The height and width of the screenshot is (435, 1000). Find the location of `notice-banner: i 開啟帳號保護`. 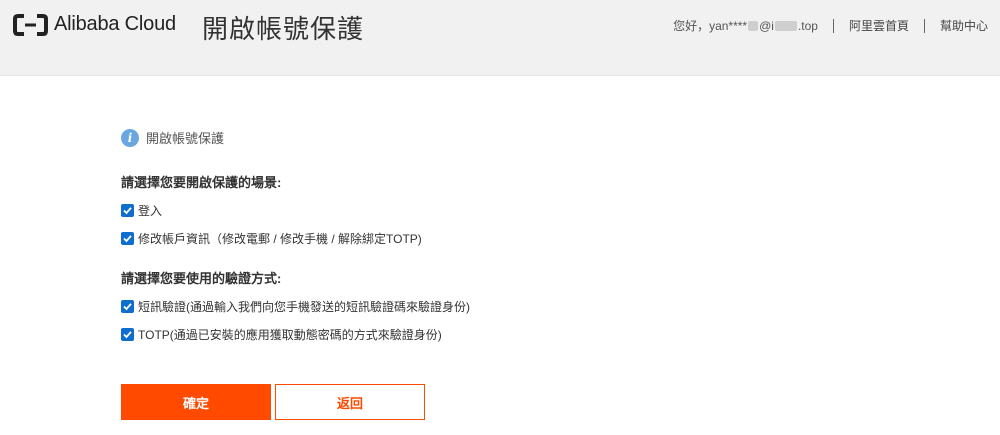

notice-banner: i 開啟帳號保護 is located at coordinates (172, 137).